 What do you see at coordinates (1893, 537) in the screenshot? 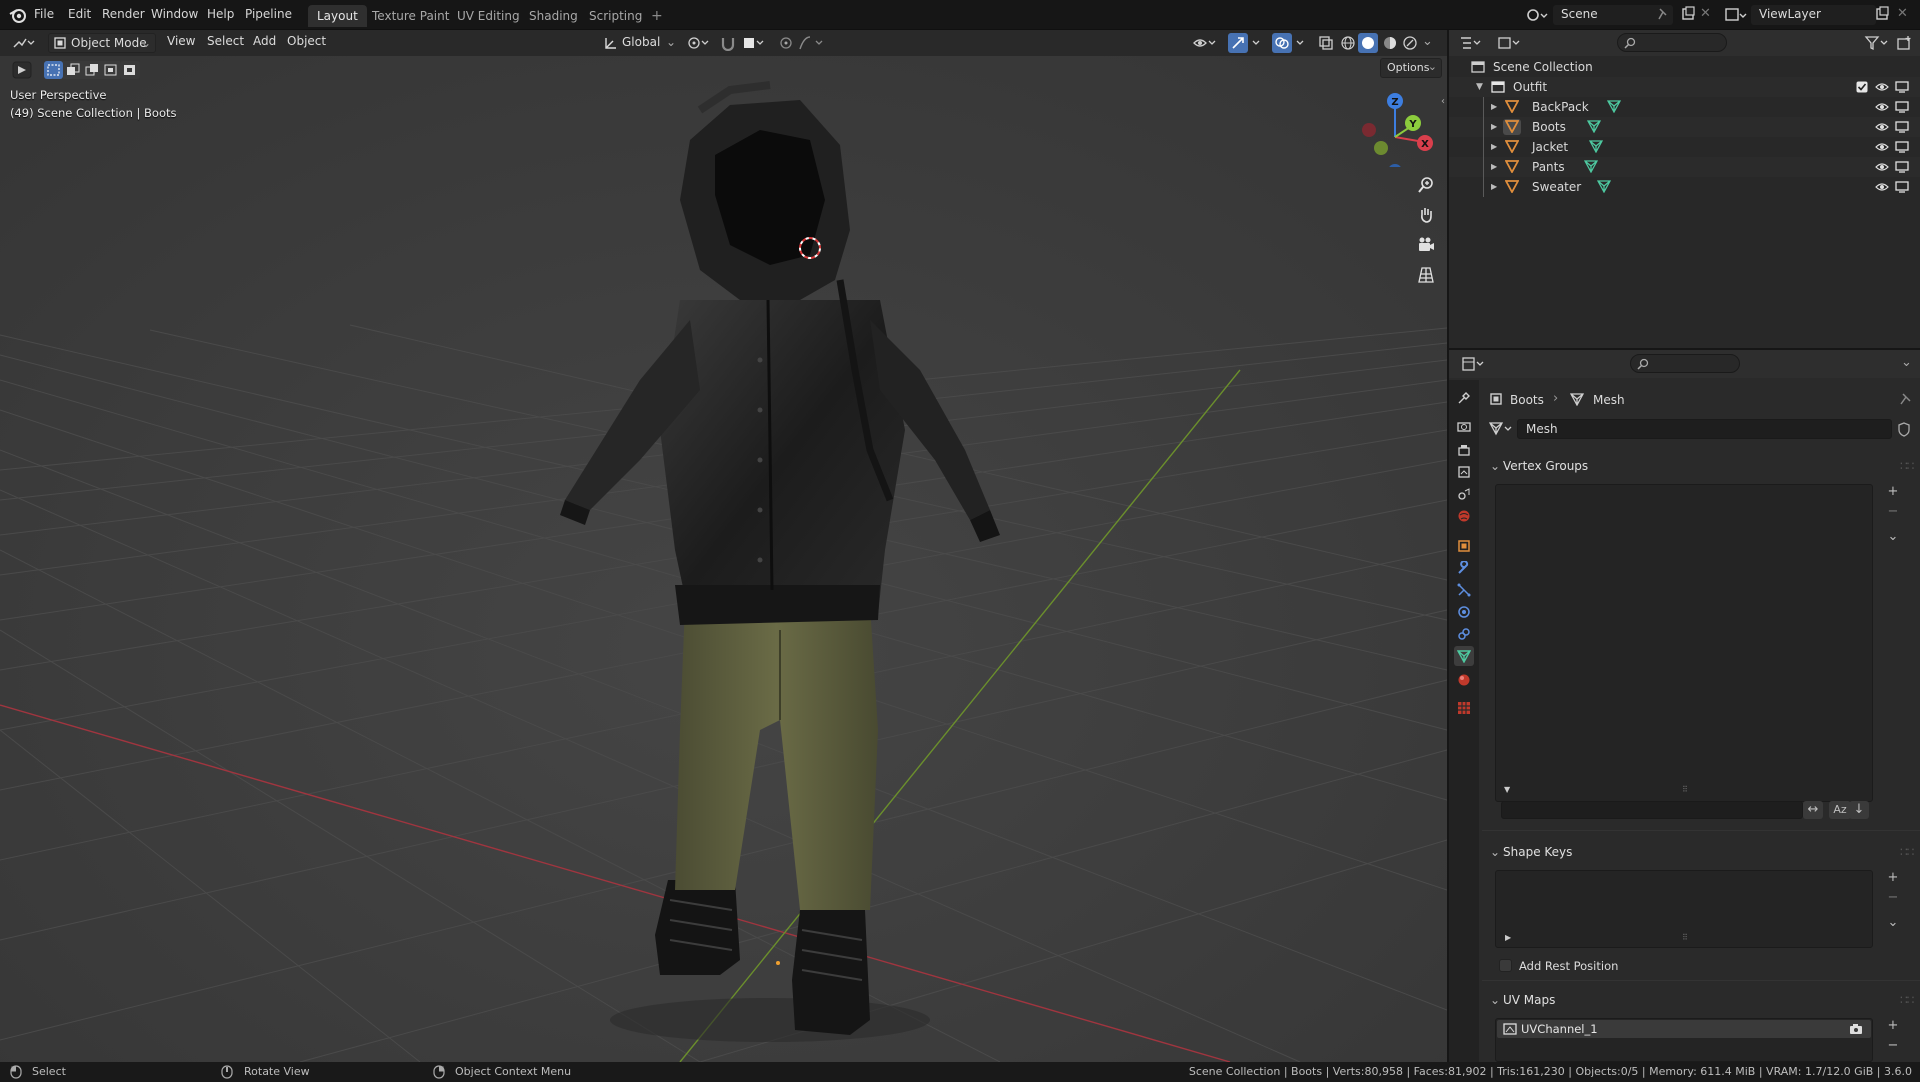
I see `vertex-group-specials-button: ⌄` at bounding box center [1893, 537].